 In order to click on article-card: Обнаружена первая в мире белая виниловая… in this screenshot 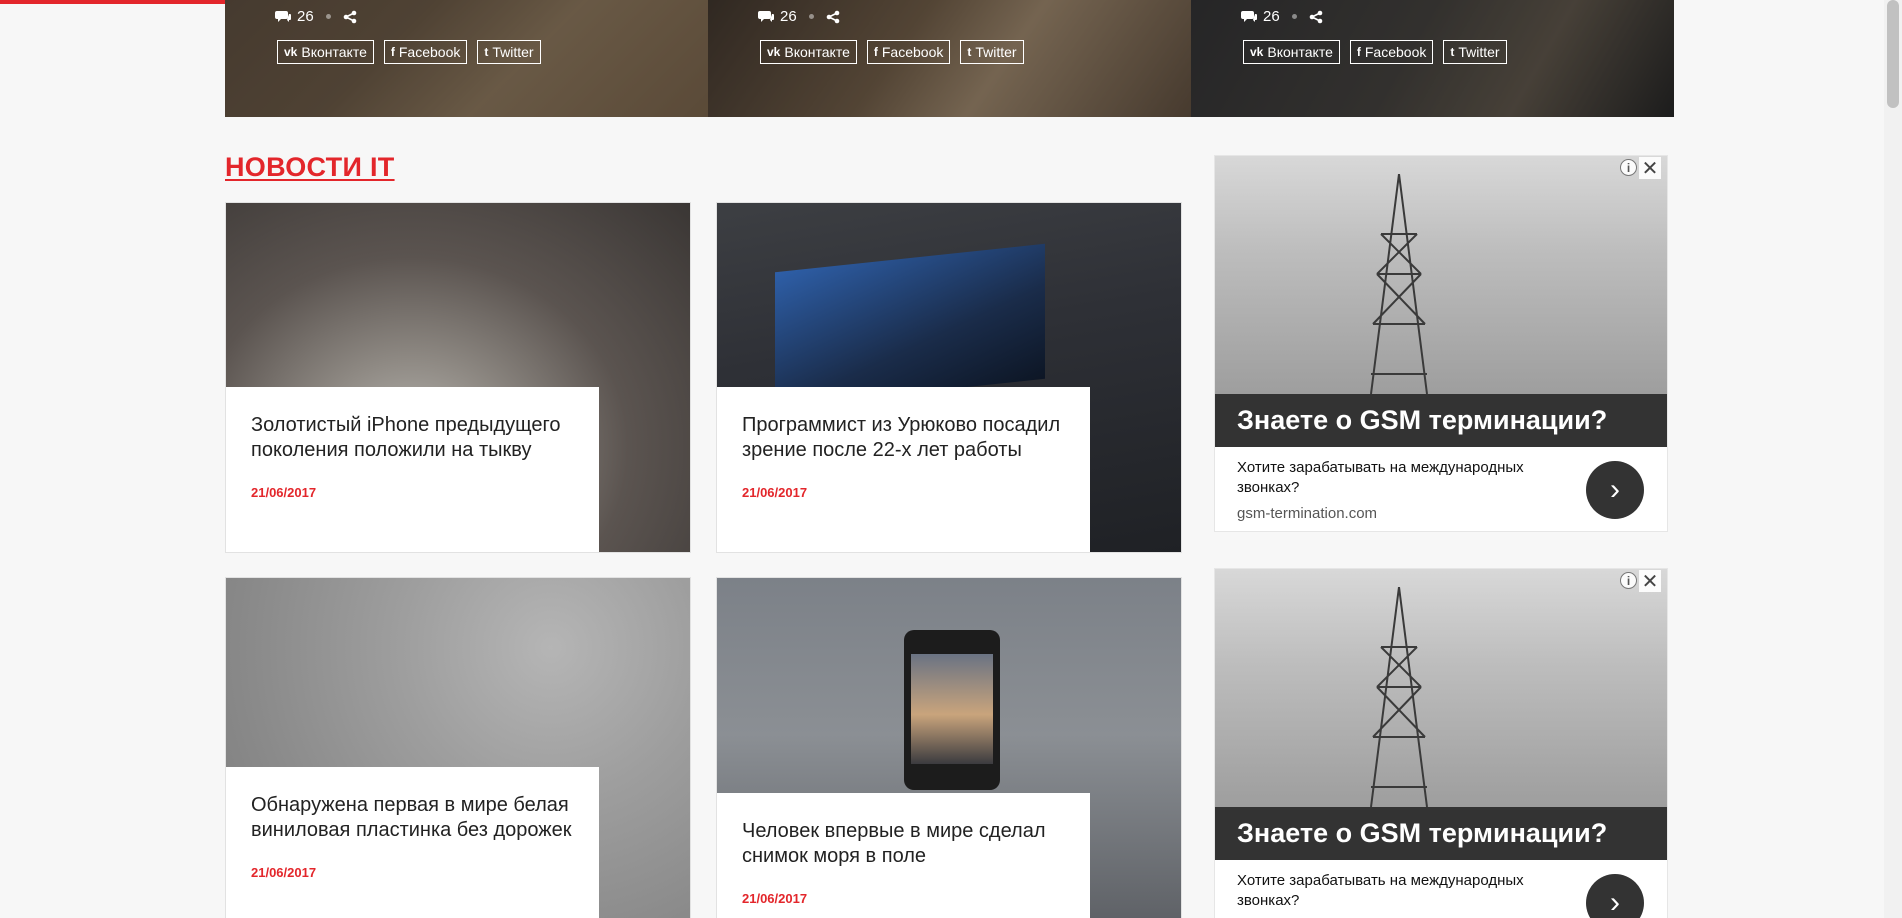, I will do `click(458, 747)`.